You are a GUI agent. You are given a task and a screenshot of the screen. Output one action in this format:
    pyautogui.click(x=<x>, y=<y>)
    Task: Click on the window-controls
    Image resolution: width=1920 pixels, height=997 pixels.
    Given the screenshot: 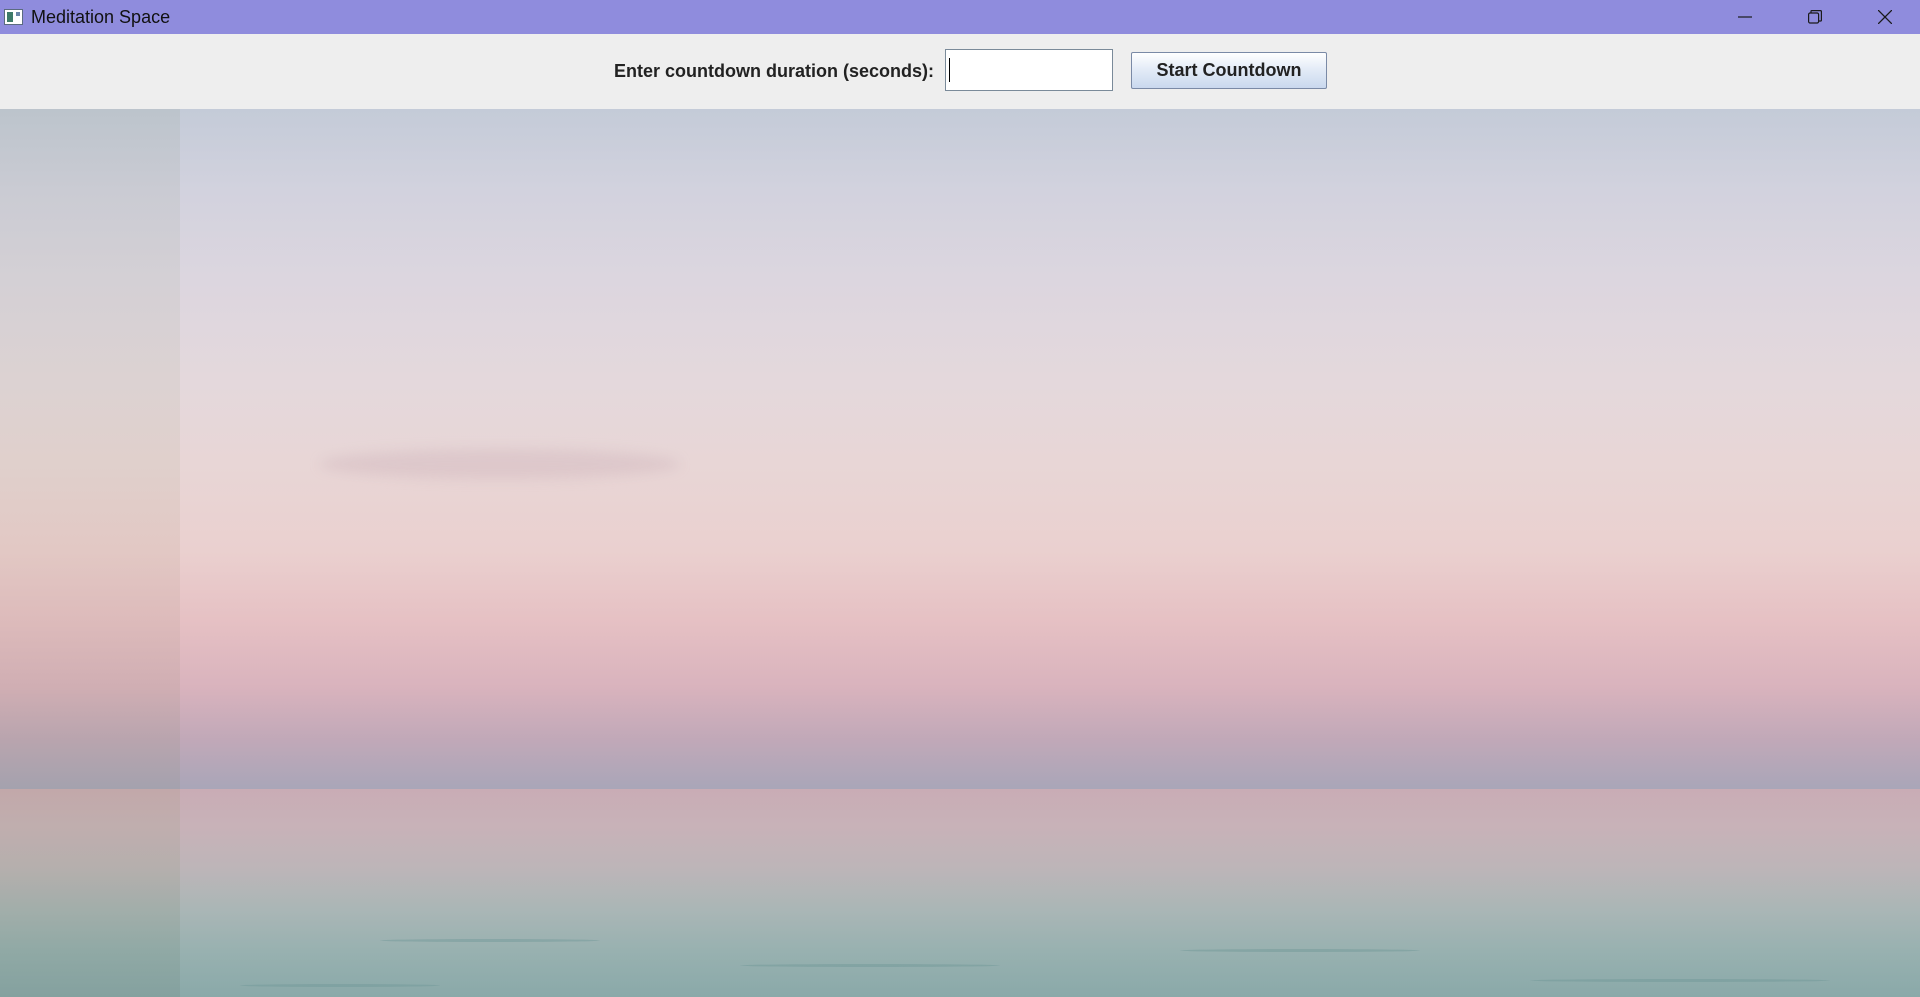 What is the action you would take?
    pyautogui.click(x=1815, y=17)
    